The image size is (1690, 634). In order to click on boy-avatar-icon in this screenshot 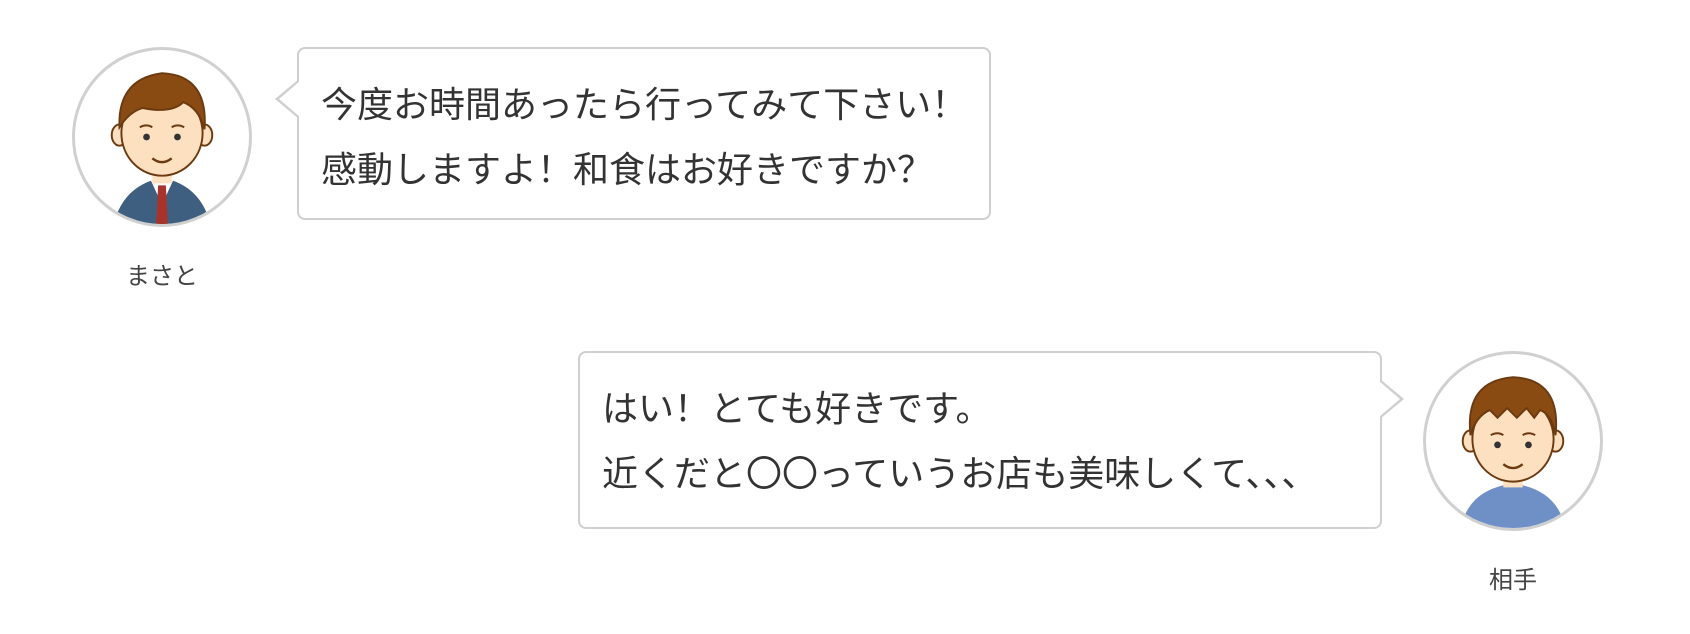, I will do `click(1513, 452)`.